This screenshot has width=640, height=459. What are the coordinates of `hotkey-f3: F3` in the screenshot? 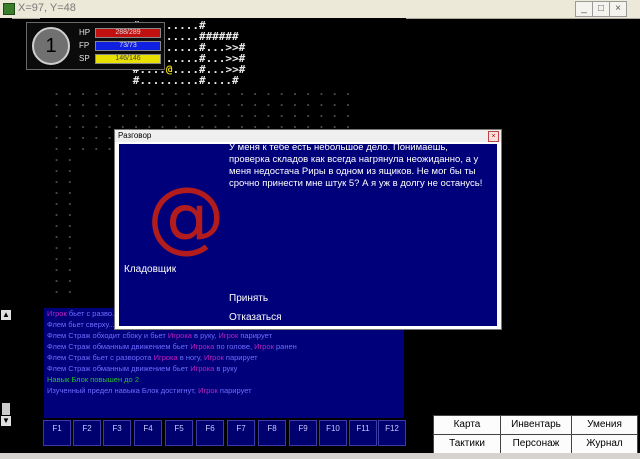 It's located at (117, 433).